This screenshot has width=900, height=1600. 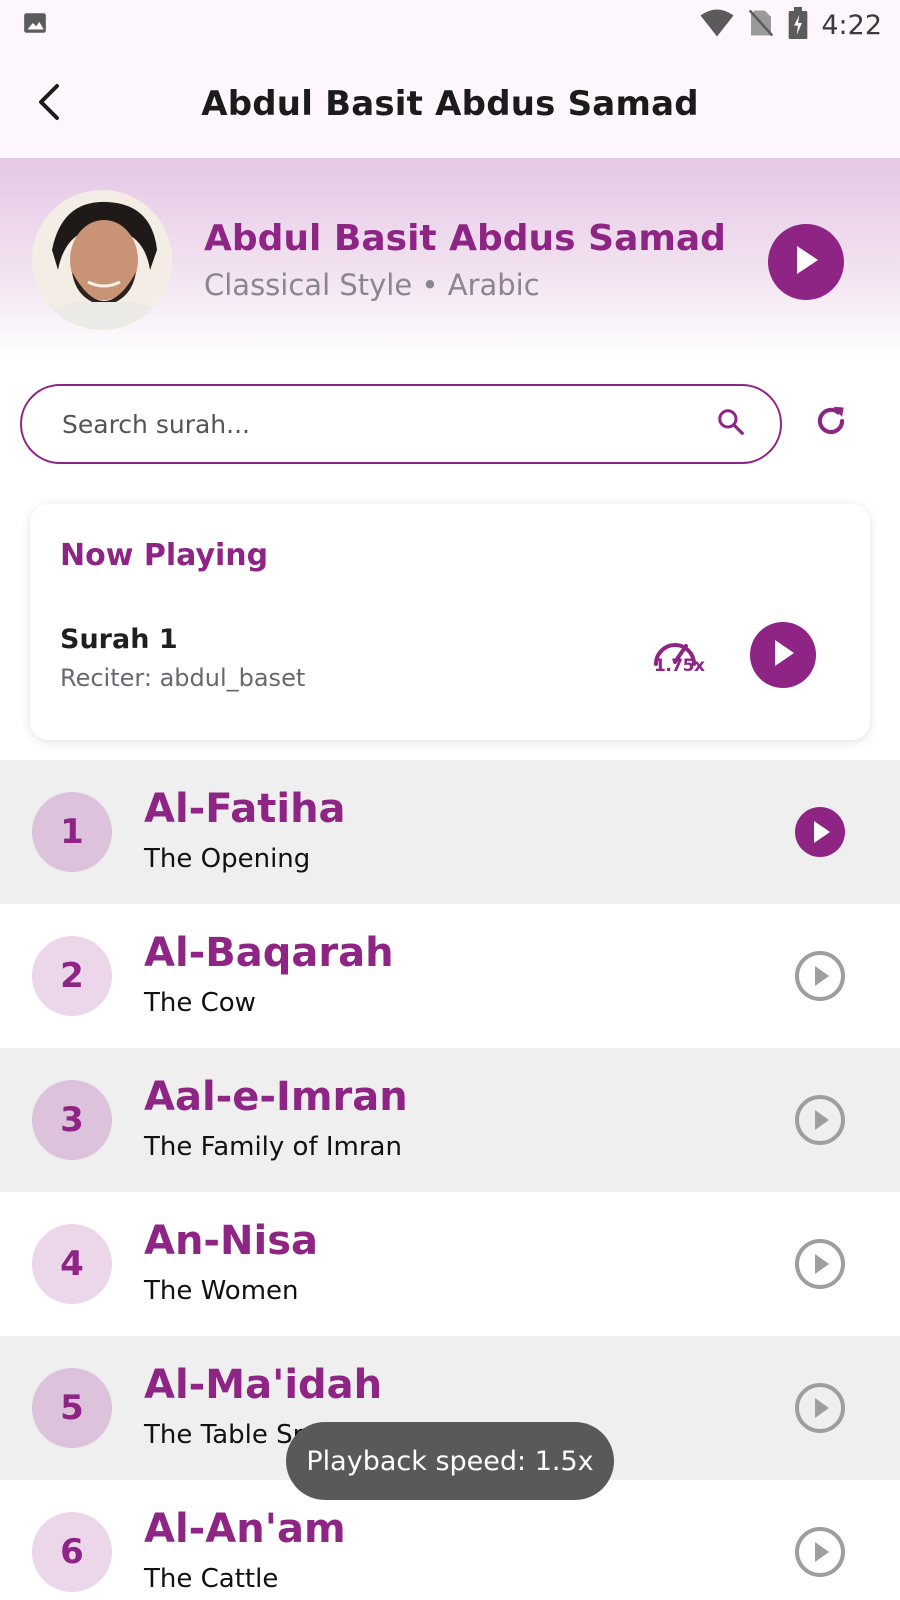 What do you see at coordinates (851, 25) in the screenshot?
I see `status-time: 4:22` at bounding box center [851, 25].